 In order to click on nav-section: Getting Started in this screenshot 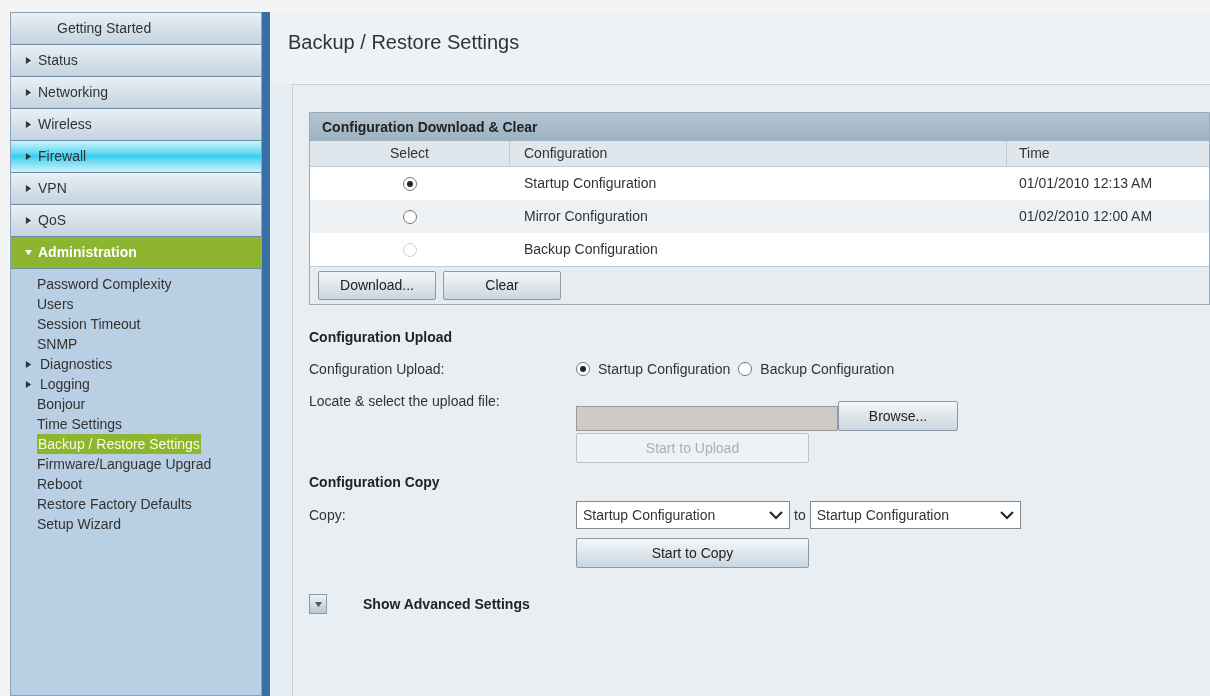, I will do `click(136, 29)`.